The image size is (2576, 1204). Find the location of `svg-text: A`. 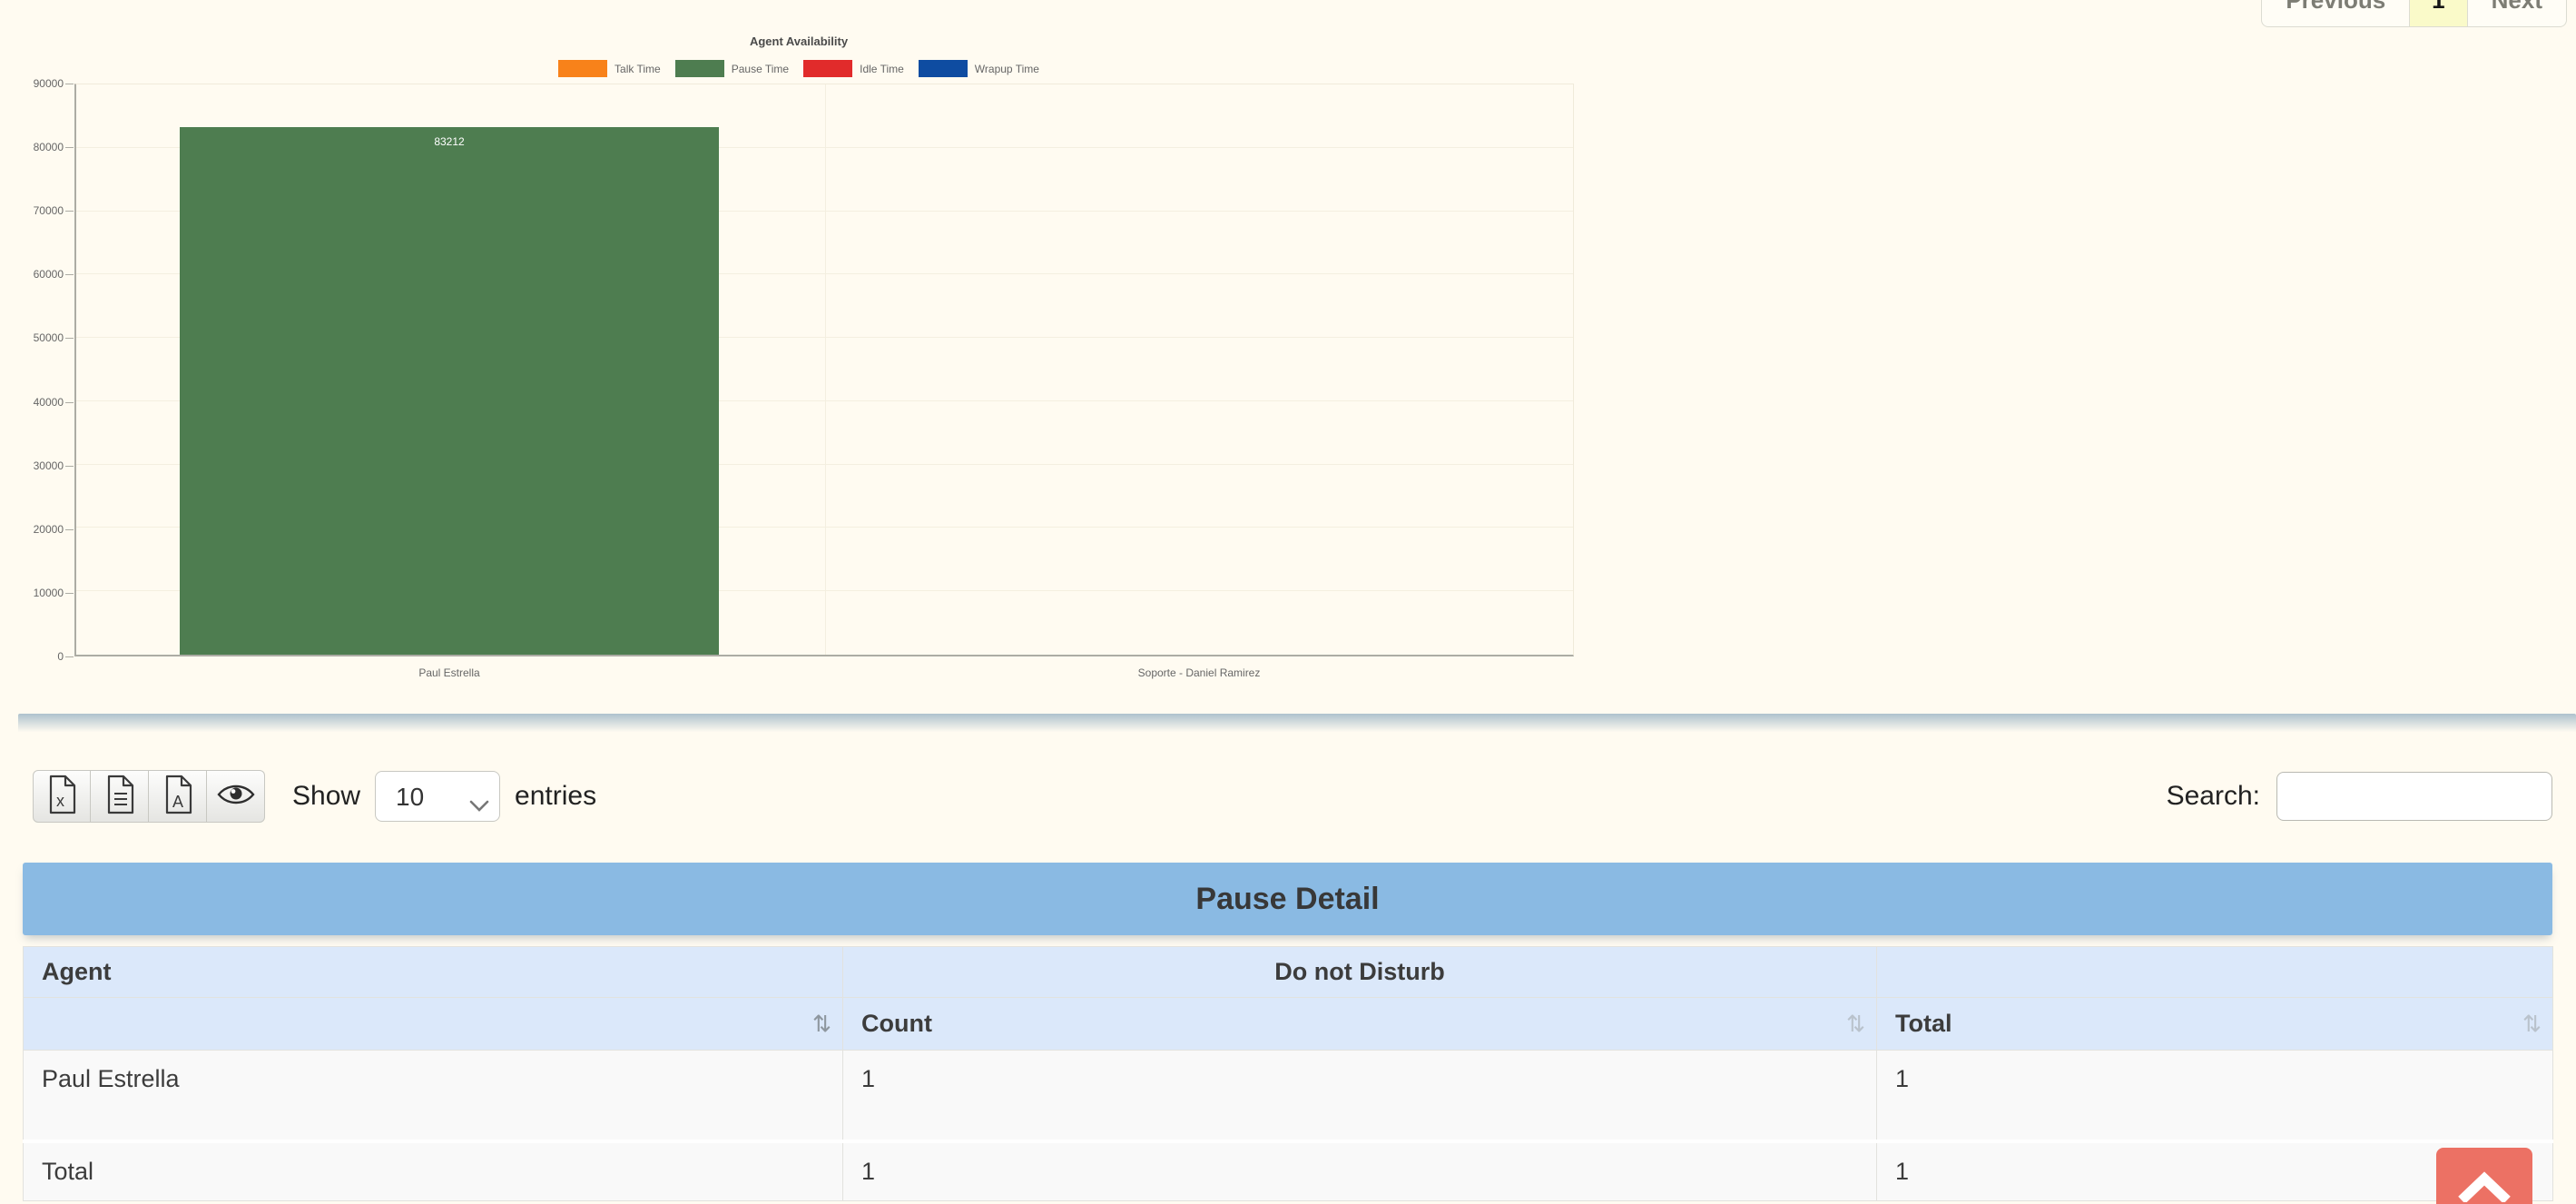

svg-text: A is located at coordinates (177, 802).